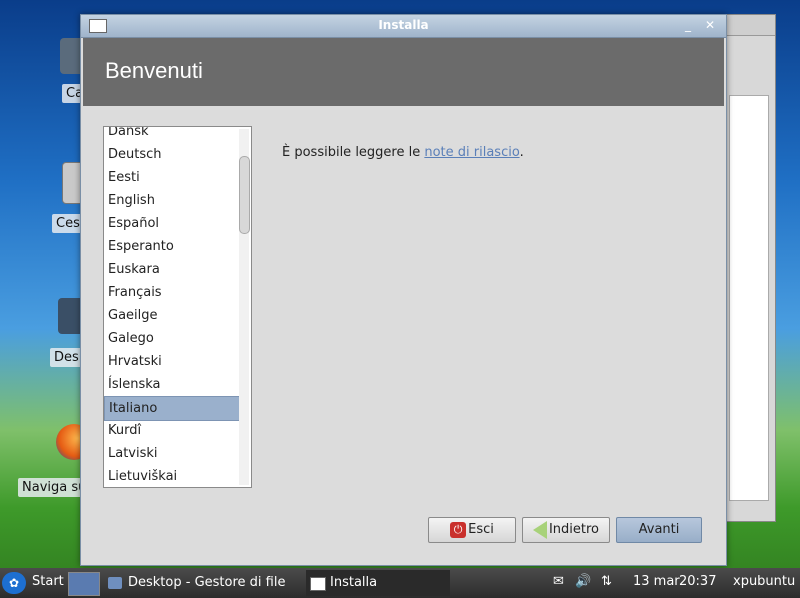 The image size is (800, 598). I want to click on background-window, so click(750, 268).